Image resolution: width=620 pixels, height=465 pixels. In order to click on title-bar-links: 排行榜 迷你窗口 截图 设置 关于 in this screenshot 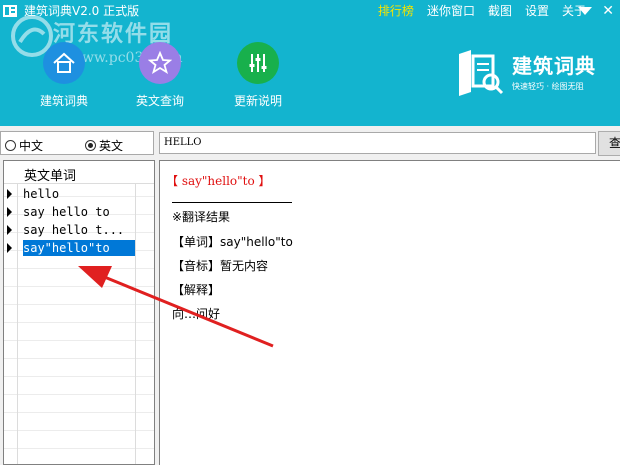, I will do `click(475, 11)`.